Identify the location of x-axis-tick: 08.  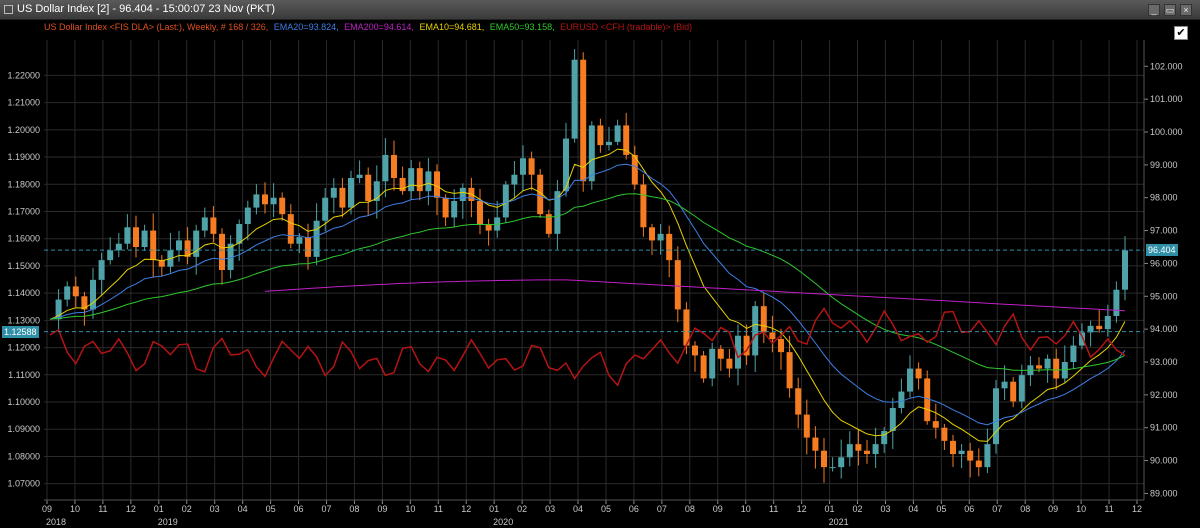
(690, 509).